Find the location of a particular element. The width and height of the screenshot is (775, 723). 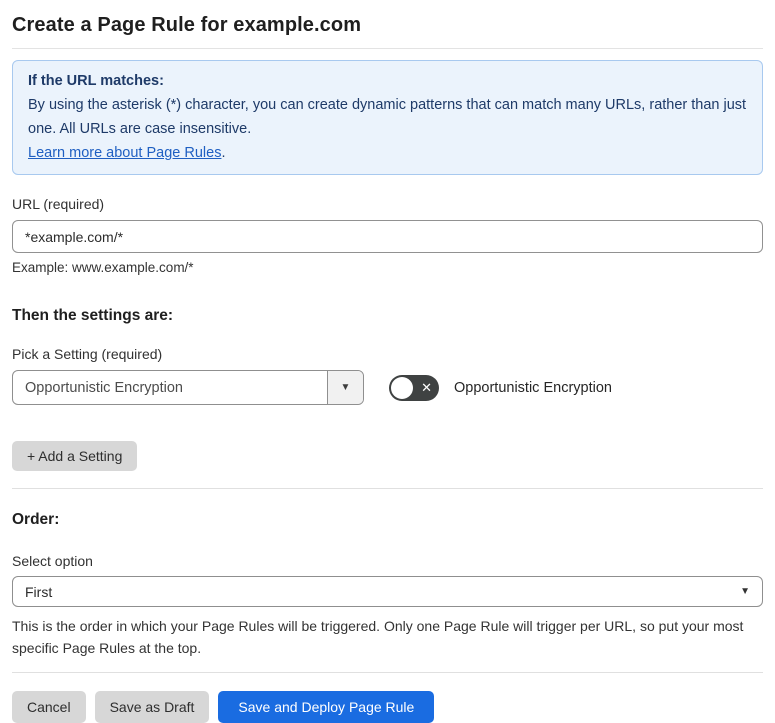

order-section-heading: Order: is located at coordinates (36, 519).